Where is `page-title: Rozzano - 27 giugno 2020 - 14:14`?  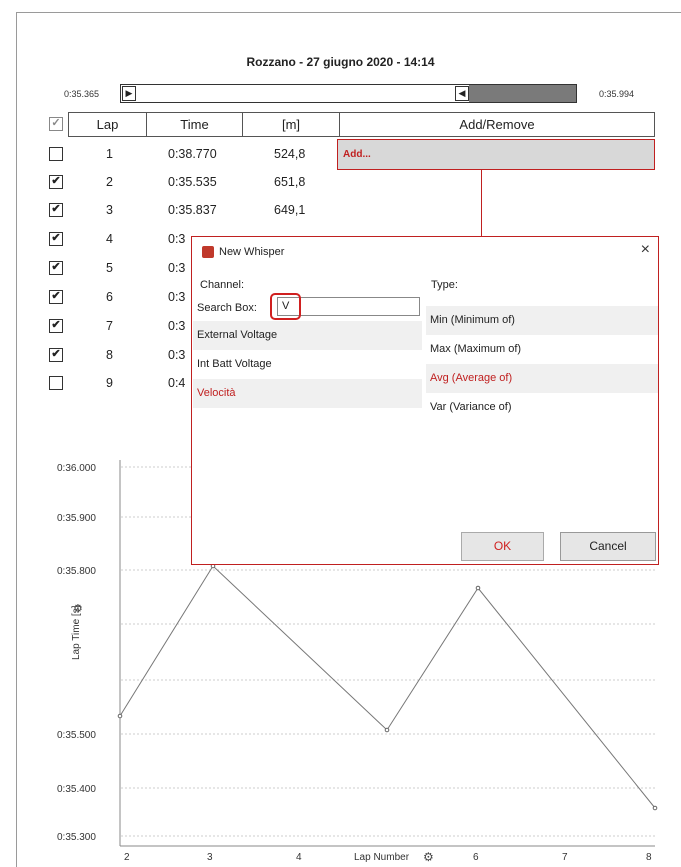 page-title: Rozzano - 27 giugno 2020 - 14:14 is located at coordinates (340, 62).